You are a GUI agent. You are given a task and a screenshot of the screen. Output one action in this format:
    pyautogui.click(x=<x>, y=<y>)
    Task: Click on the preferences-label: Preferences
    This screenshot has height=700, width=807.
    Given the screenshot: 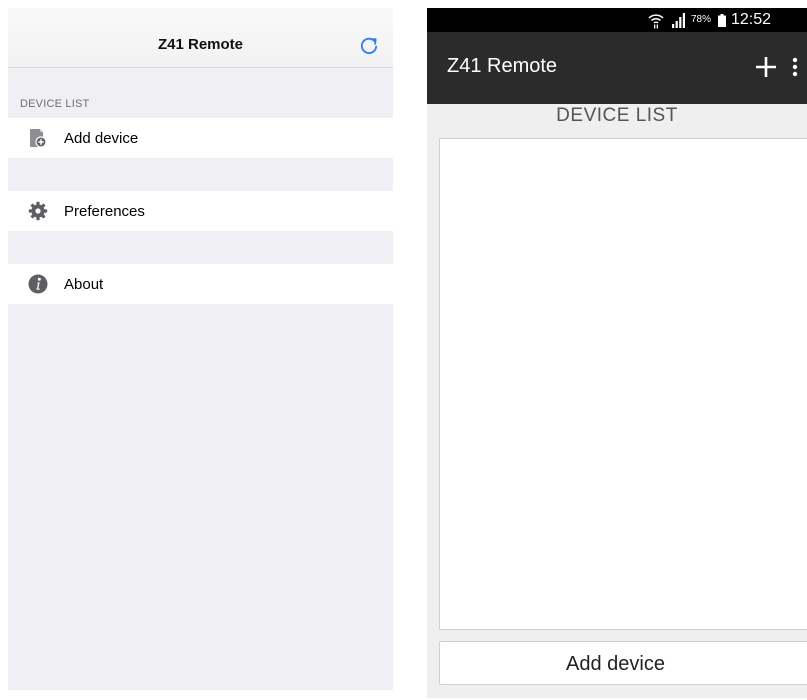 What is the action you would take?
    pyautogui.click(x=104, y=211)
    